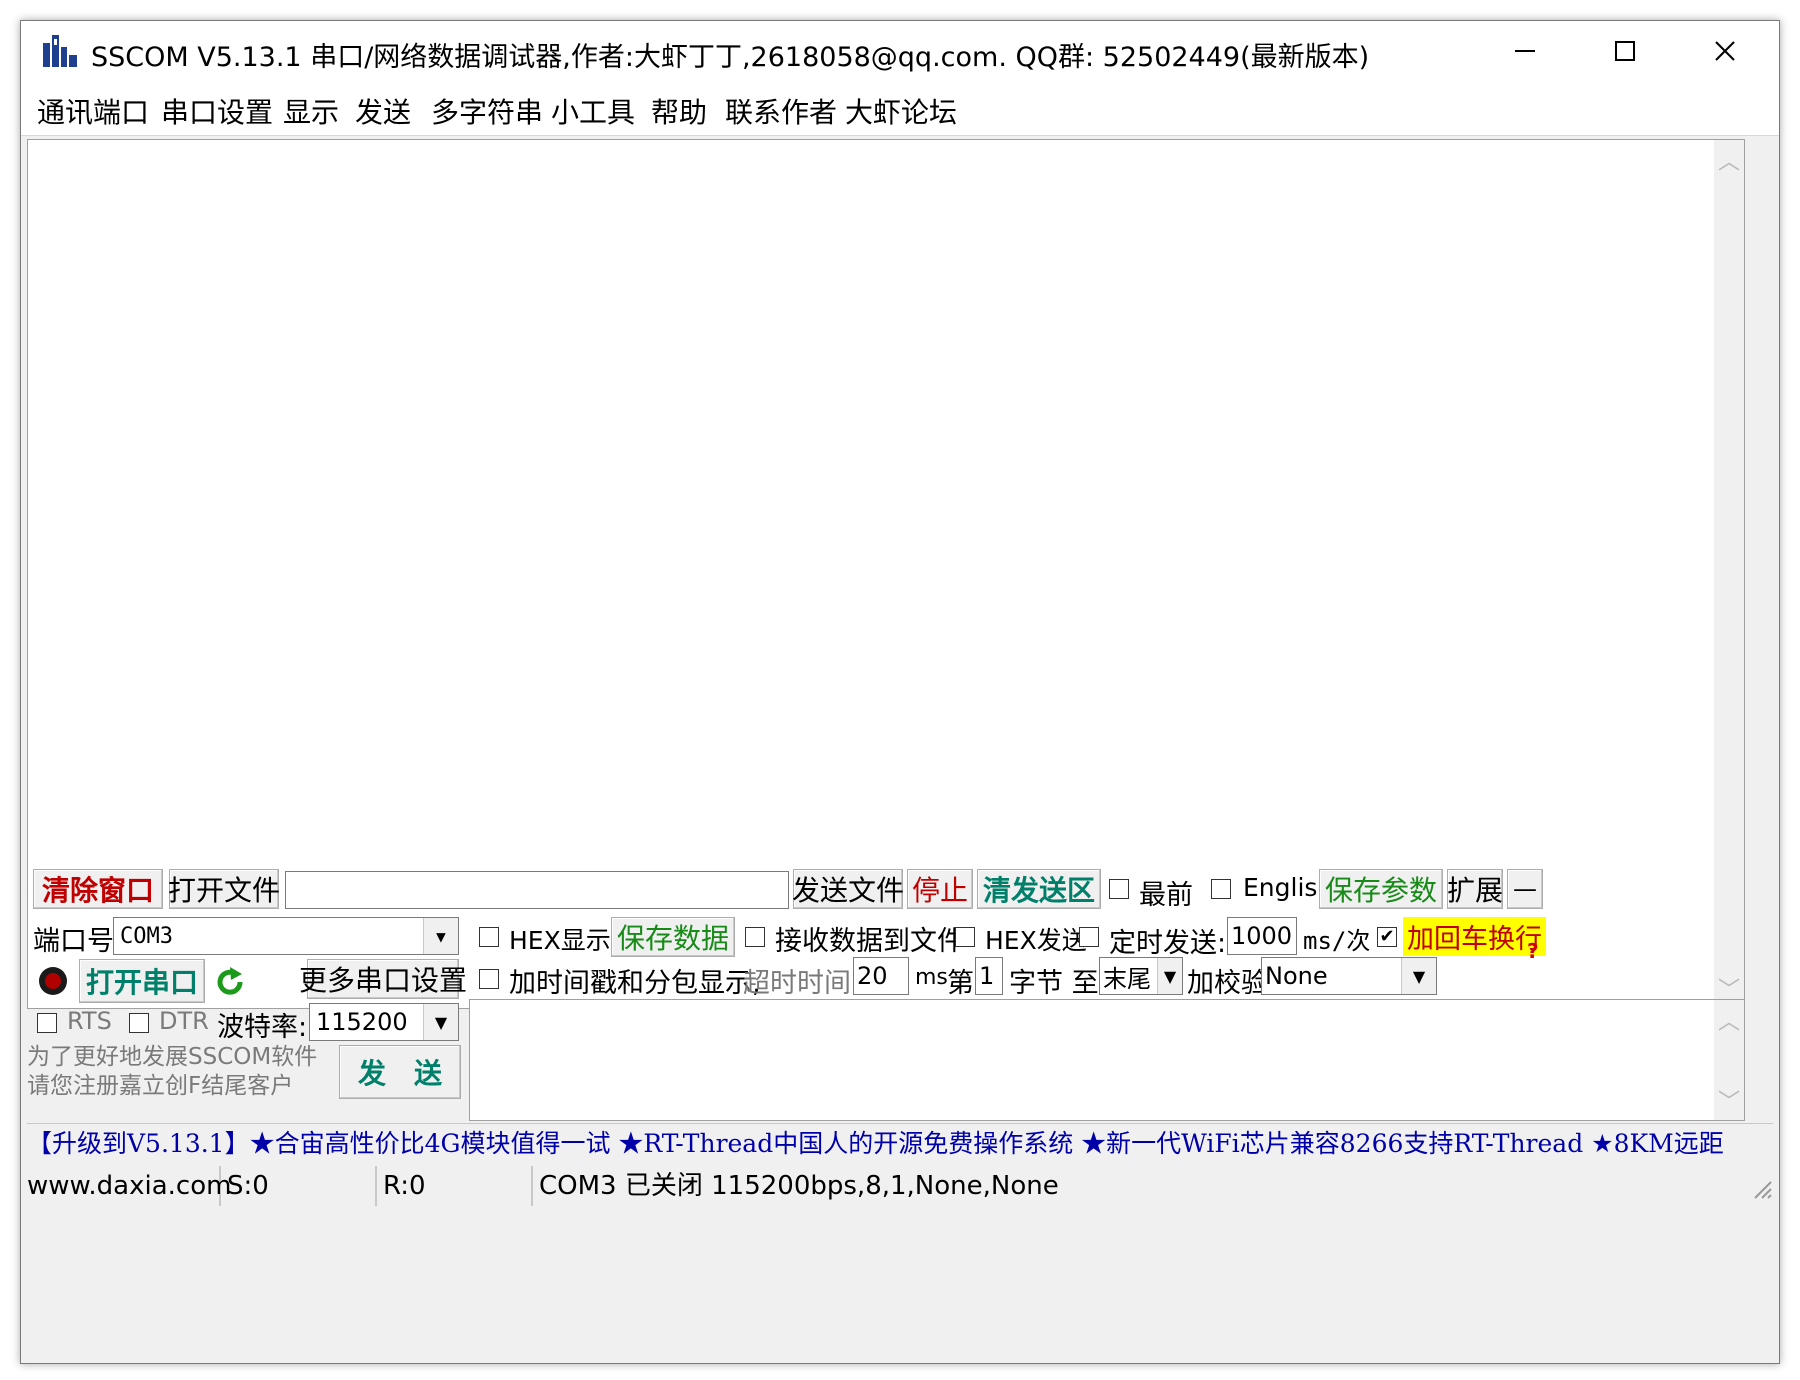 This screenshot has height=1380, width=1800. I want to click on timed-send-label: 定时发送:, so click(1168, 943).